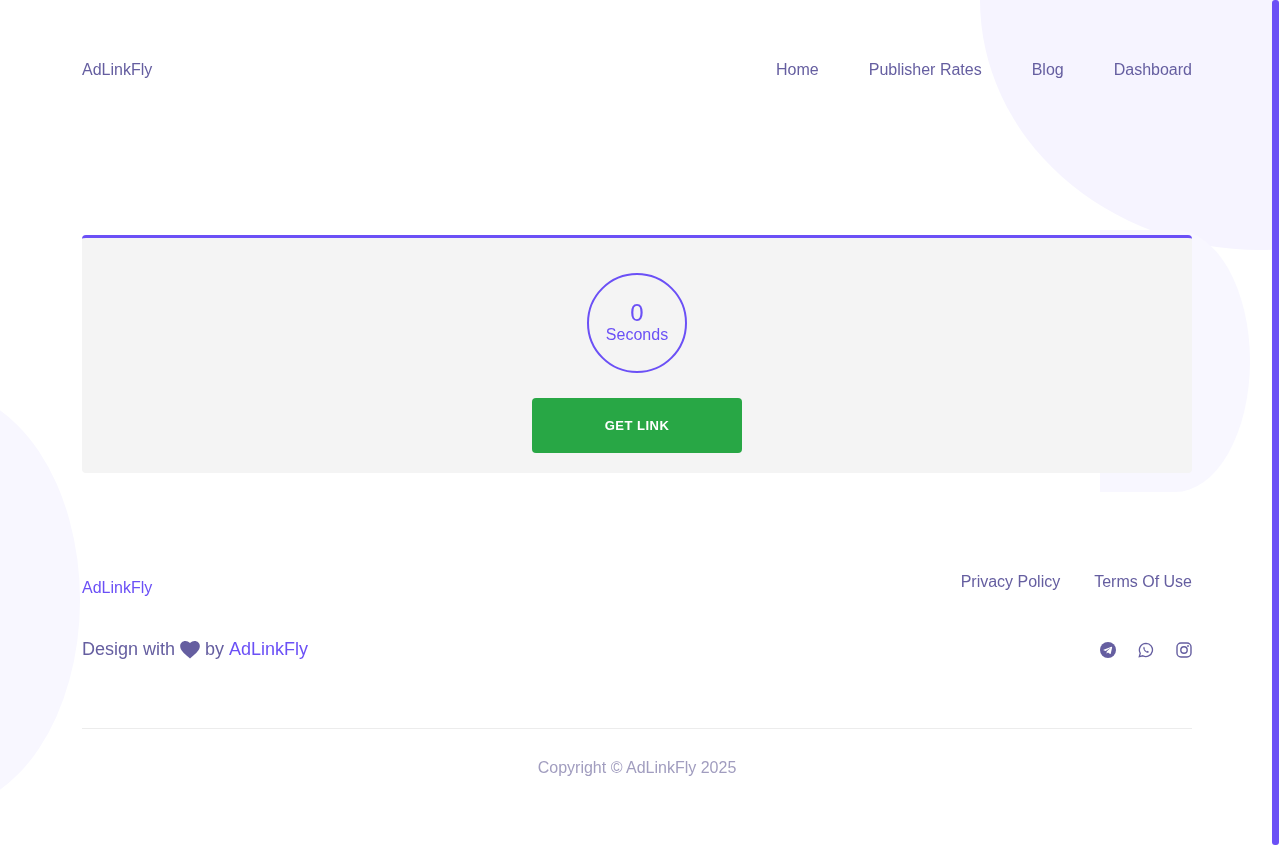 The height and width of the screenshot is (851, 1279). Describe the element at coordinates (117, 588) in the screenshot. I see `footer-logo: AdLinkFly` at that location.